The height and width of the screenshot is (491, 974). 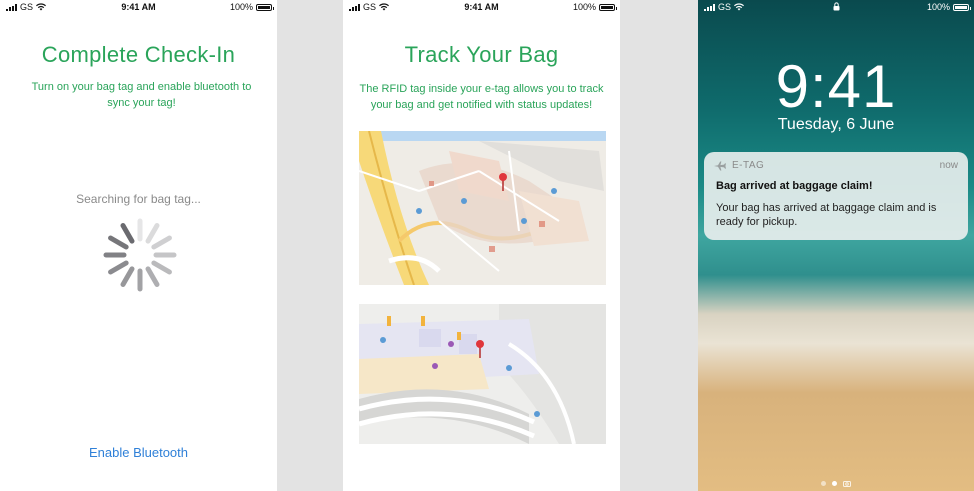 I want to click on notification-app-name: E-TAG, so click(x=748, y=165).